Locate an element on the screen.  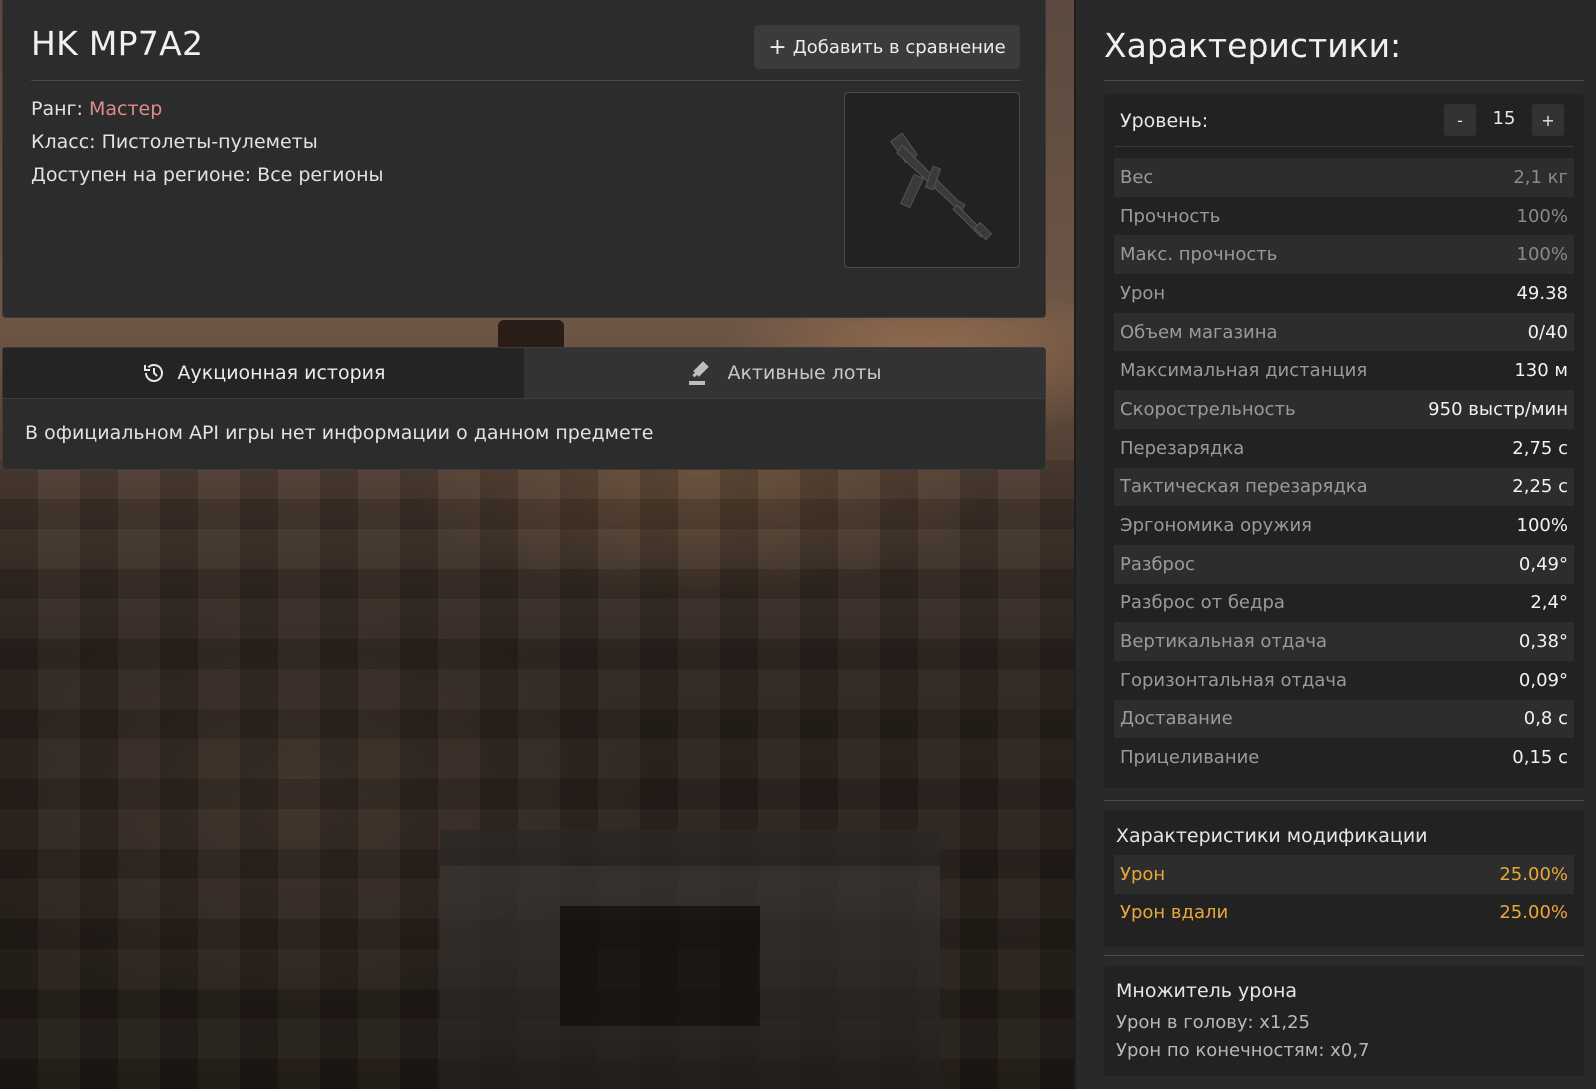
multiplier-title: Множитель урона is located at coordinates (1207, 991).